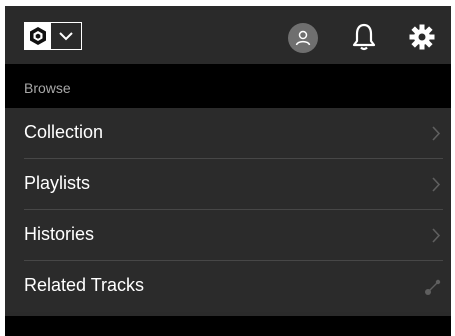 The width and height of the screenshot is (455, 336). I want to click on browse-item-collection: Collection, so click(228, 133).